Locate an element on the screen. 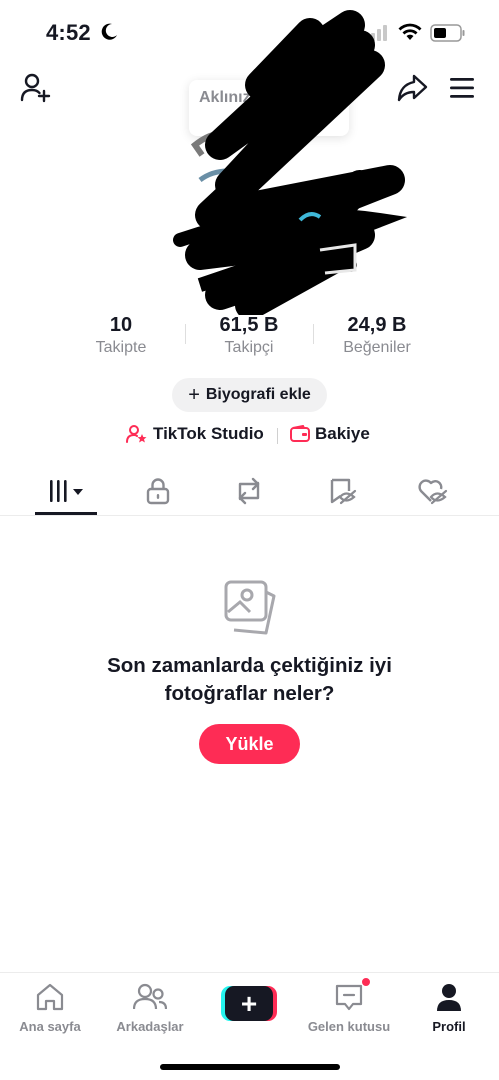 The width and height of the screenshot is (499, 1080). nav-inbox-label: Gelen kutusu is located at coordinates (349, 1026).